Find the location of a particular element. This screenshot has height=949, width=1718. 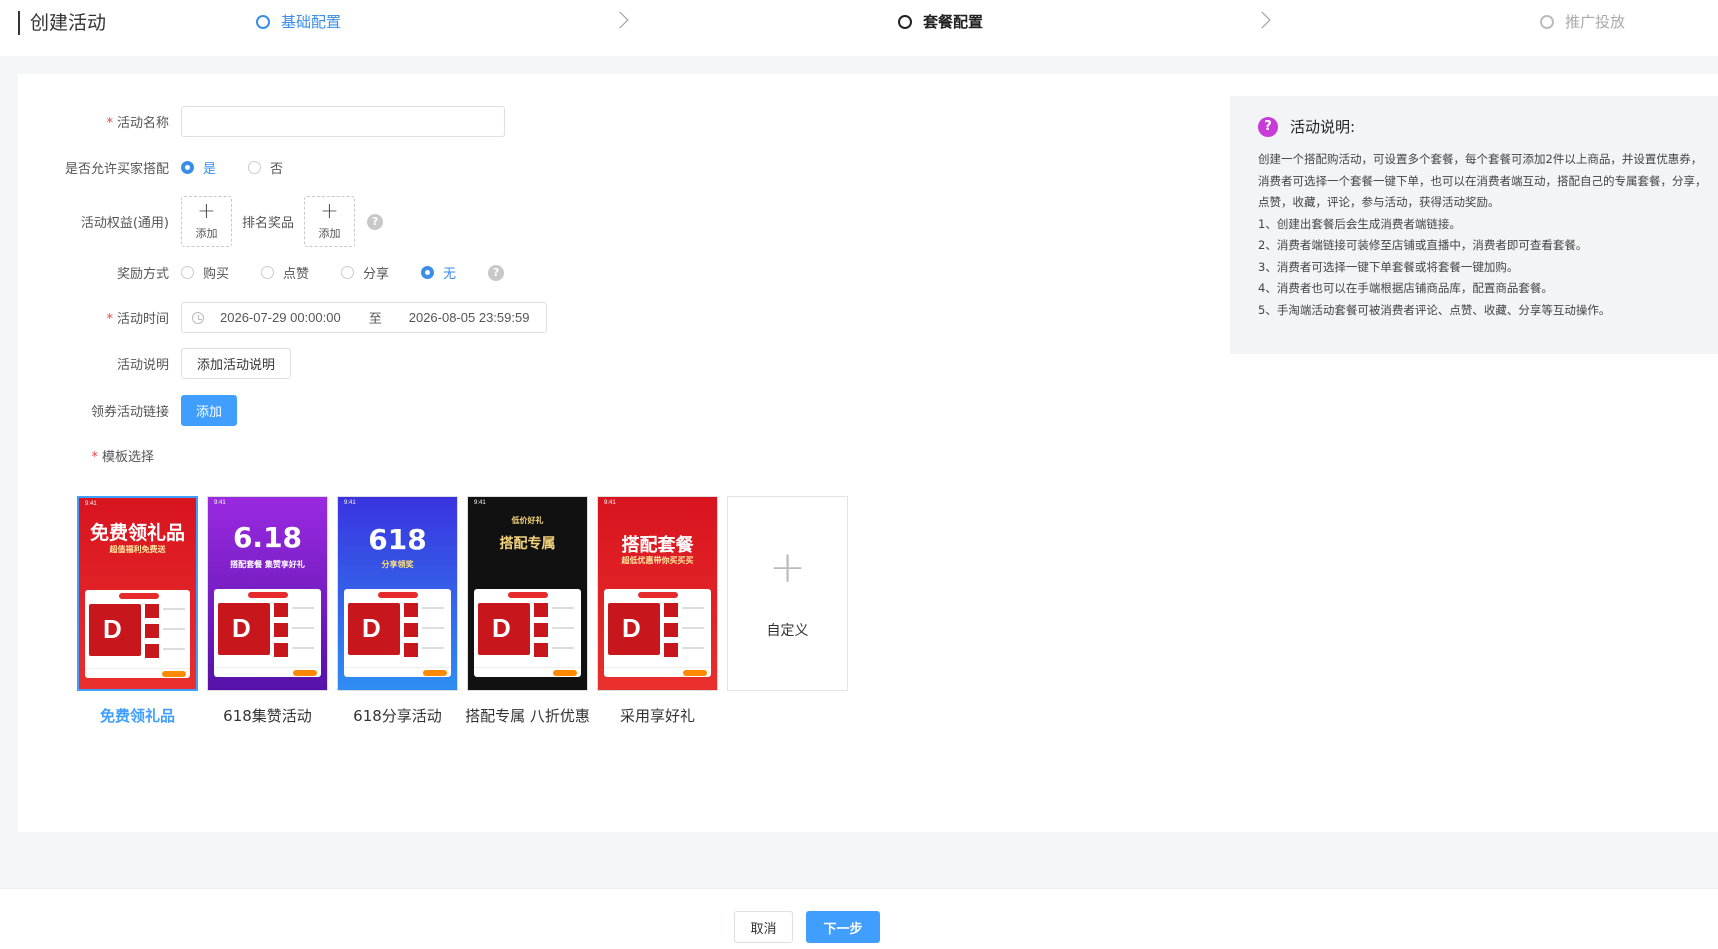

step-basic-config: 基础配置 is located at coordinates (298, 22).